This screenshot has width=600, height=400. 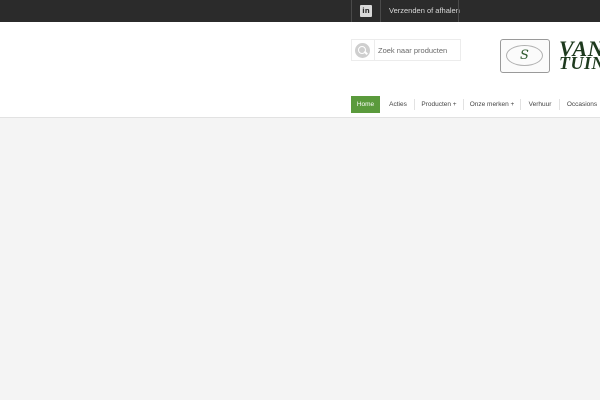 What do you see at coordinates (492, 104) in the screenshot?
I see `nav-item-onze-merken: Onze merken +` at bounding box center [492, 104].